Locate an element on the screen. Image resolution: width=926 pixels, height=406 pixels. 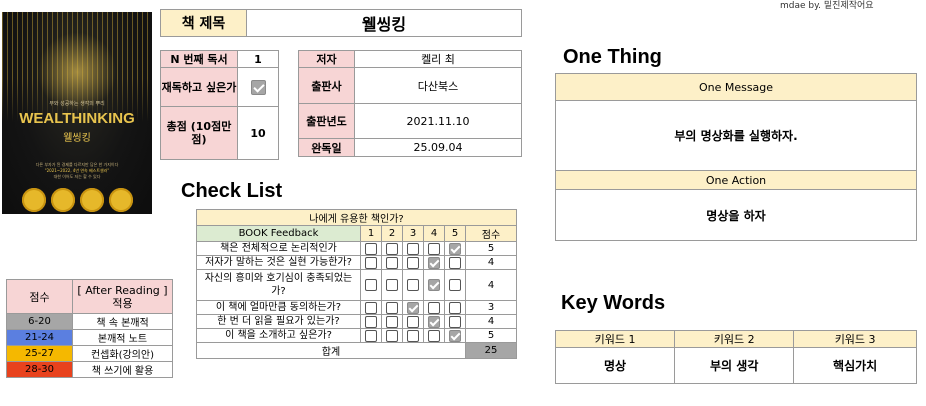
keyword-3-label: 키워드 3 is located at coordinates (855, 339).